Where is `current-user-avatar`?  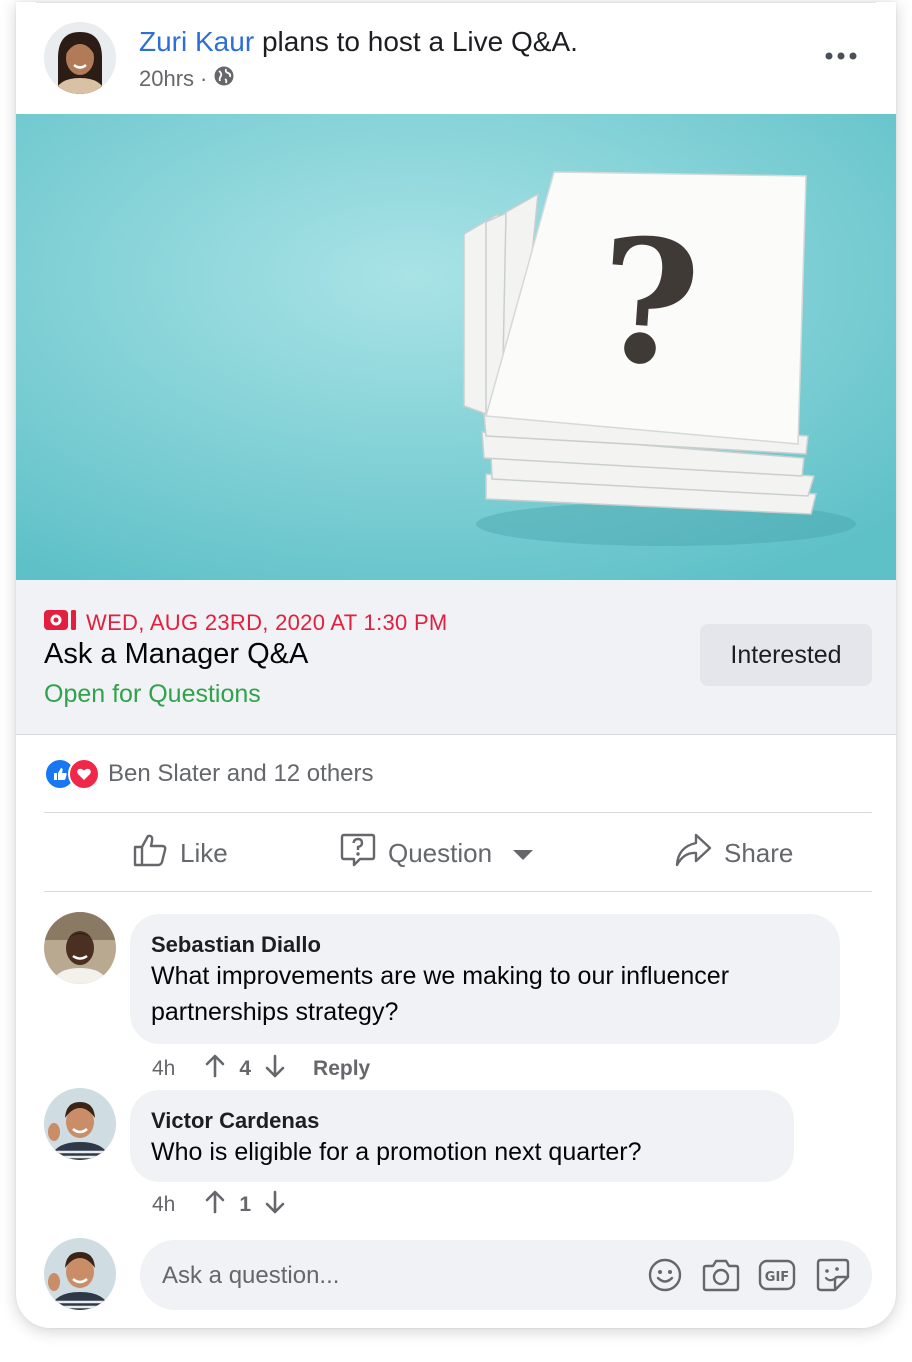 current-user-avatar is located at coordinates (80, 1274).